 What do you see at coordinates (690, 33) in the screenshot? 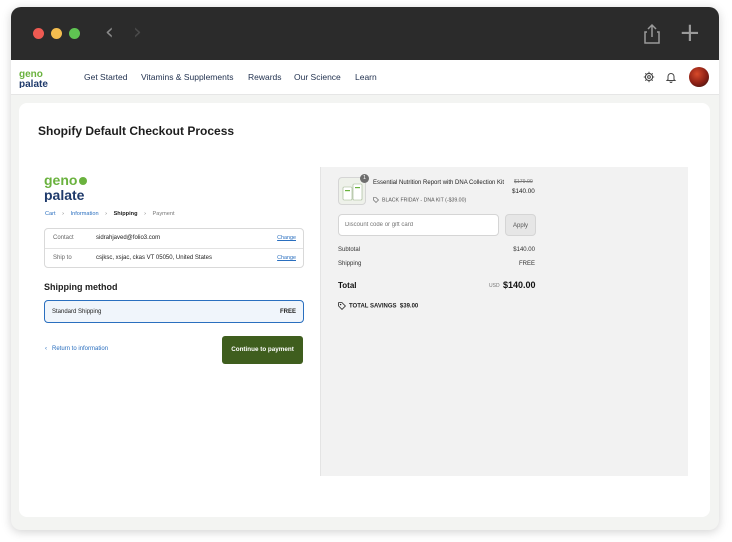
I see `plus-icon: +` at bounding box center [690, 33].